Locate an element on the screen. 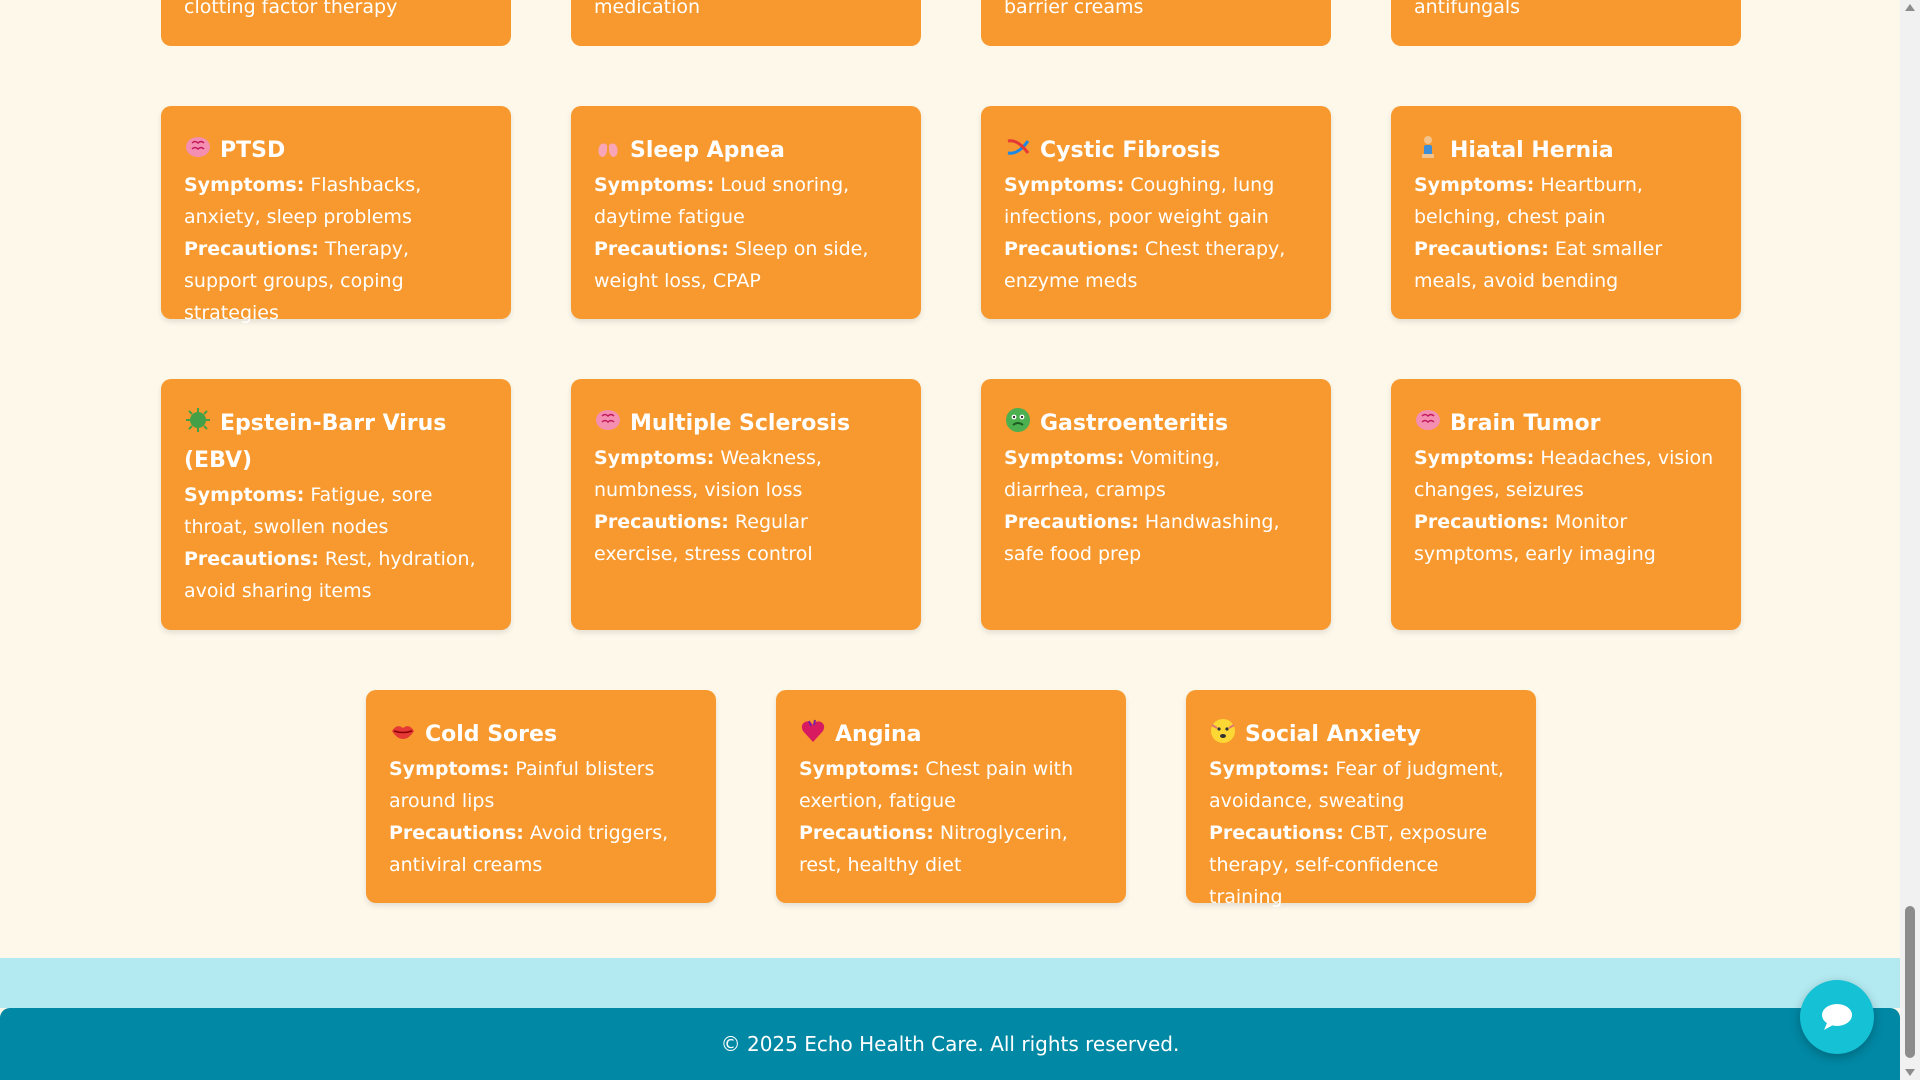 This screenshot has width=1920, height=1080. chat-bubble-icon is located at coordinates (1837, 1017).